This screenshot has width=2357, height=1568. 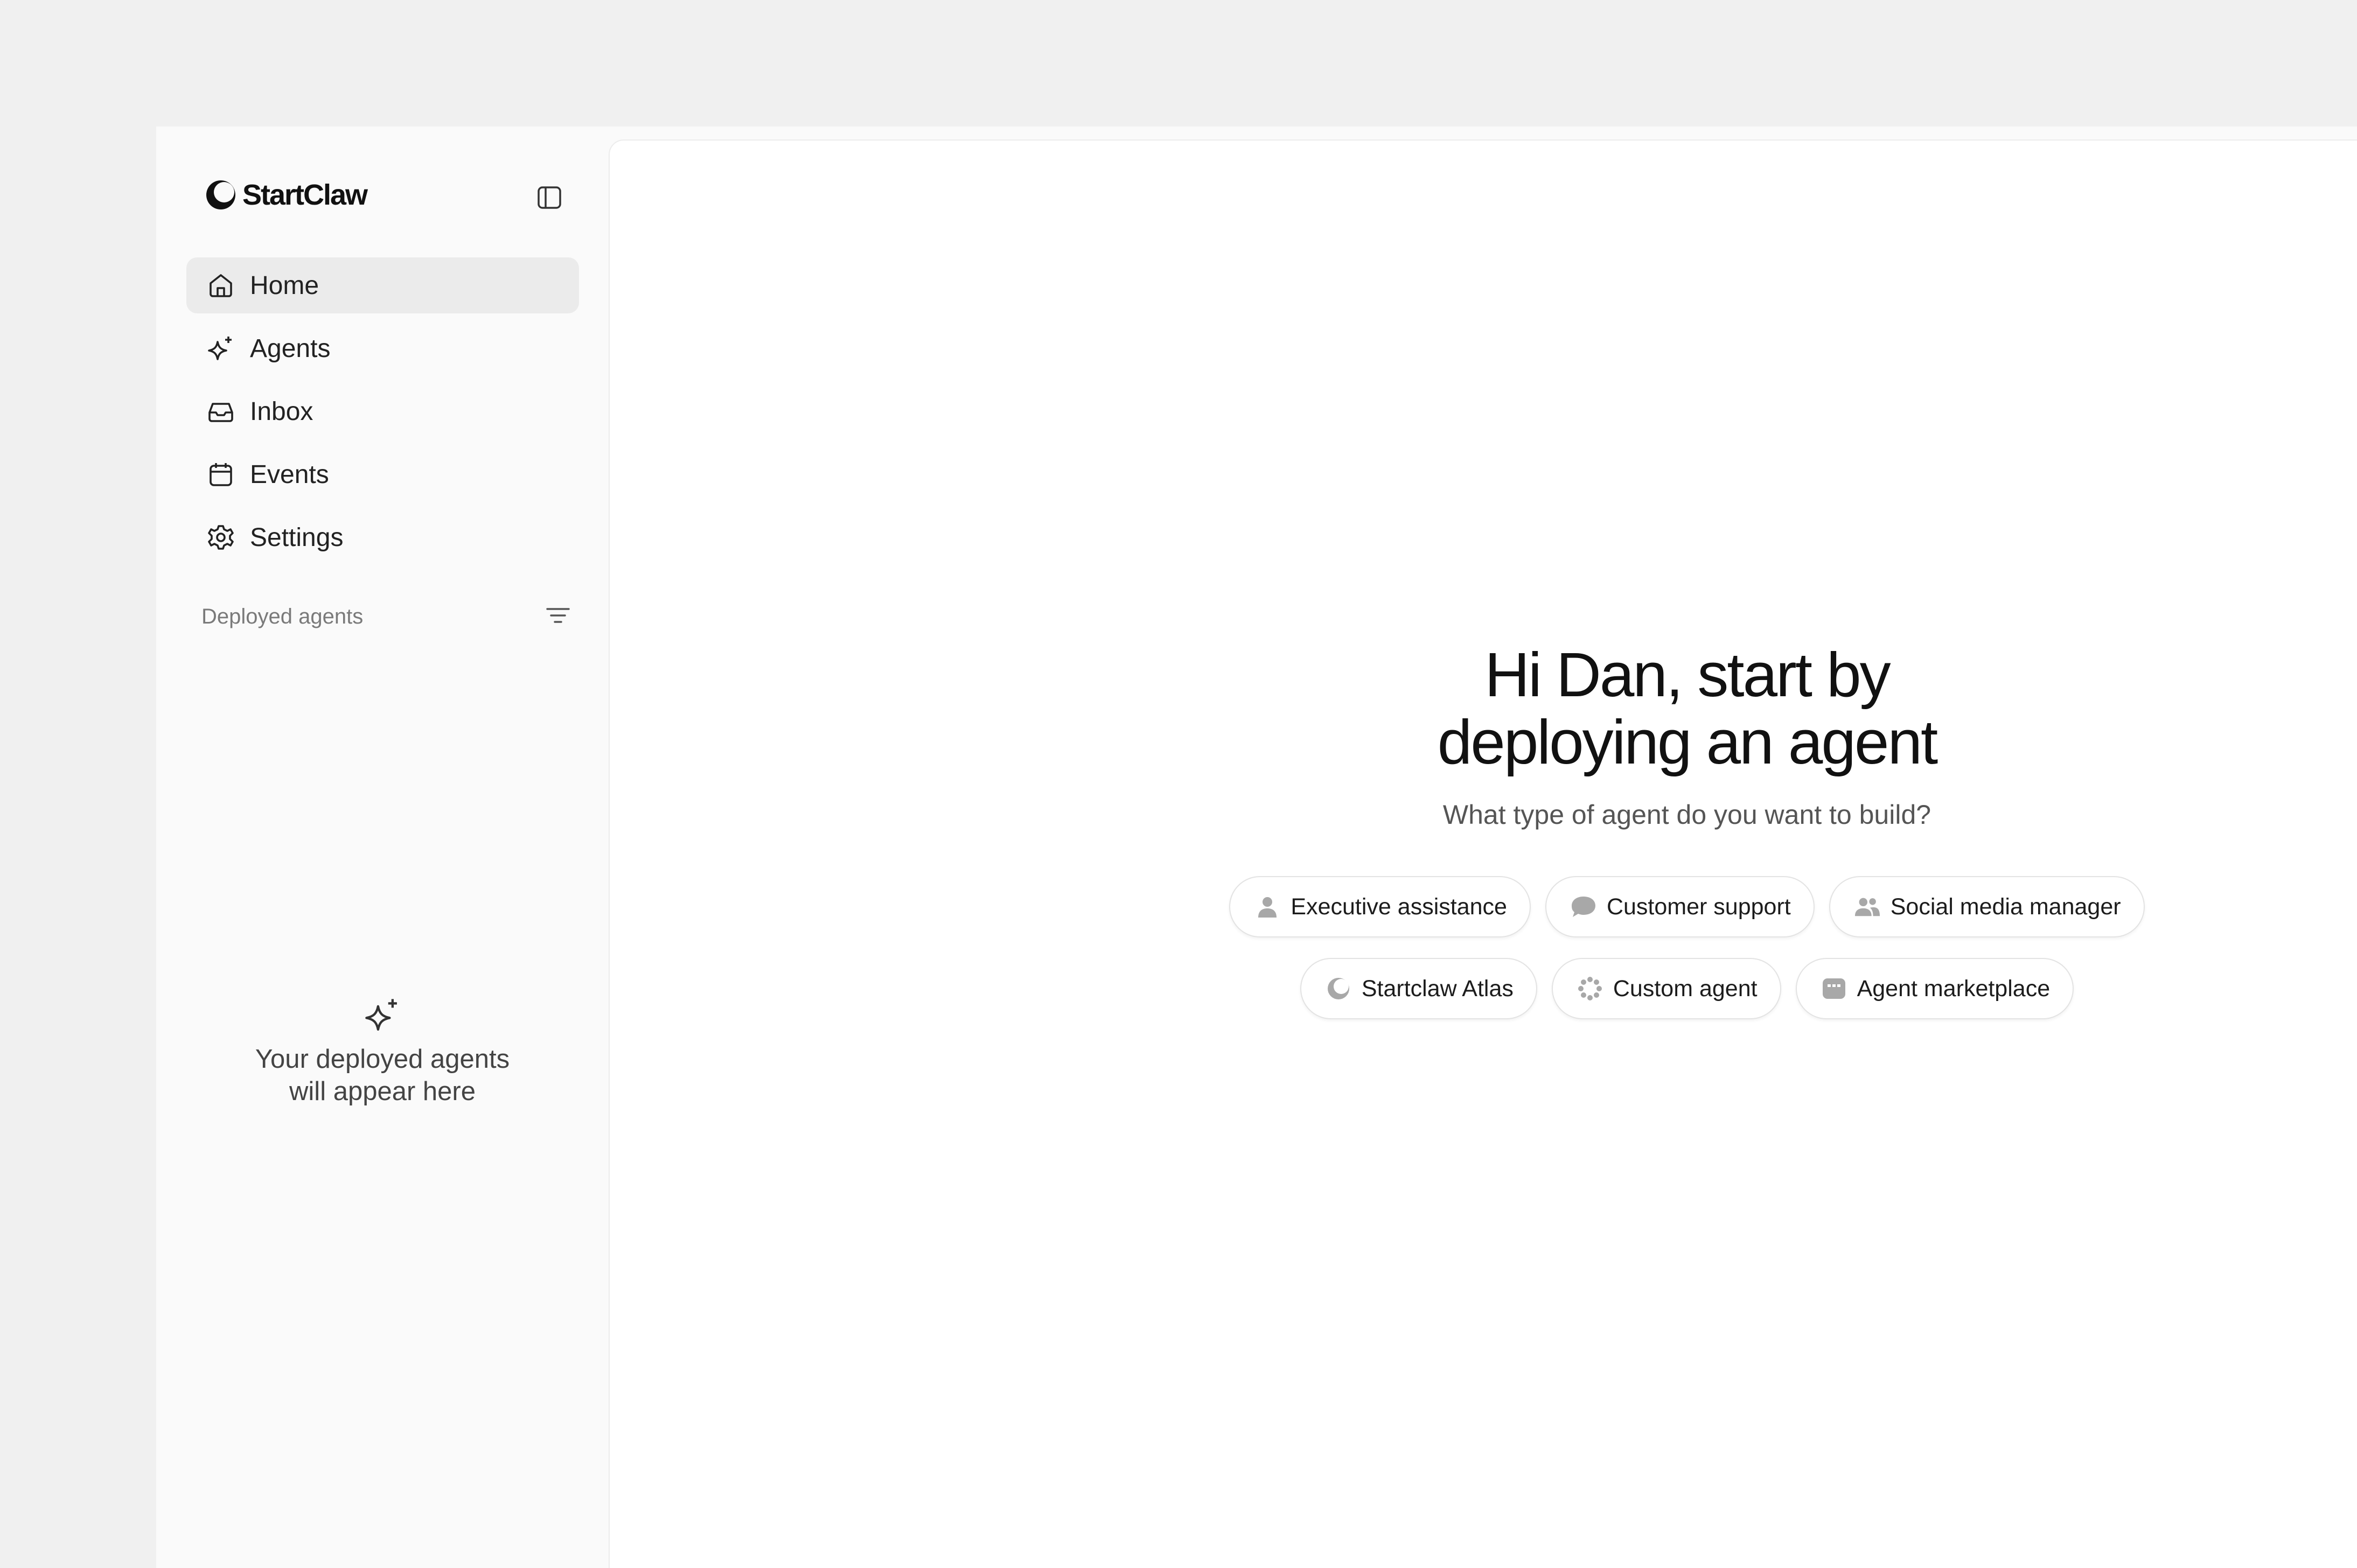 I want to click on deployed-agents-header: Deployed agents, so click(x=387, y=616).